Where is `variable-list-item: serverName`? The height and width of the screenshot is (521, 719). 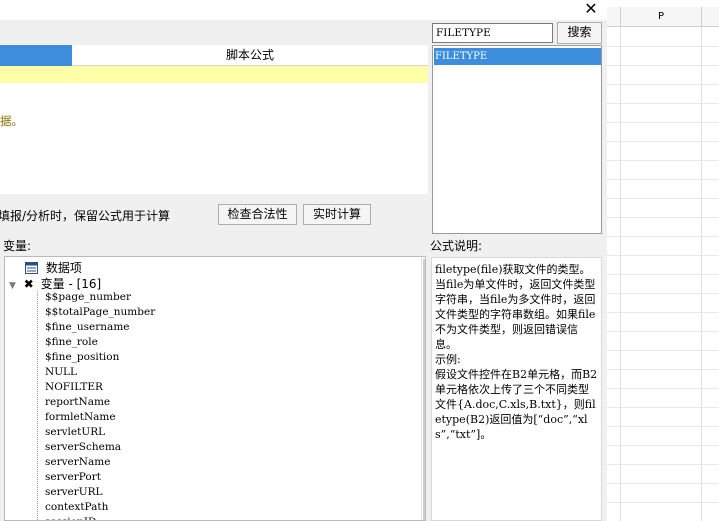 variable-list-item: serverName is located at coordinates (77, 463).